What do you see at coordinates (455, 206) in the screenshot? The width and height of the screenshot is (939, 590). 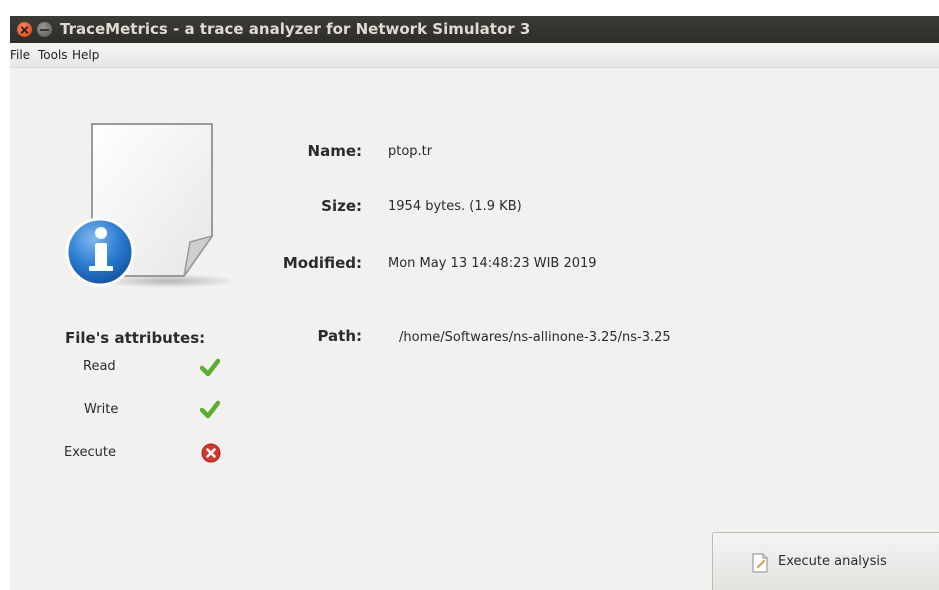 I see `size-value: 1954 bytes. (1.9 KB)` at bounding box center [455, 206].